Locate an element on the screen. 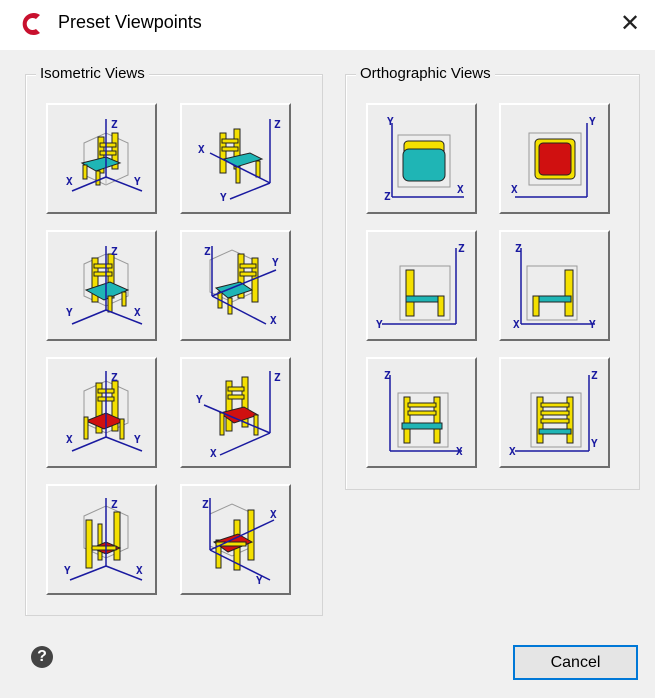 Image resolution: width=655 pixels, height=698 pixels. chair-bottom-view-icon: Y X is located at coordinates (553, 156).